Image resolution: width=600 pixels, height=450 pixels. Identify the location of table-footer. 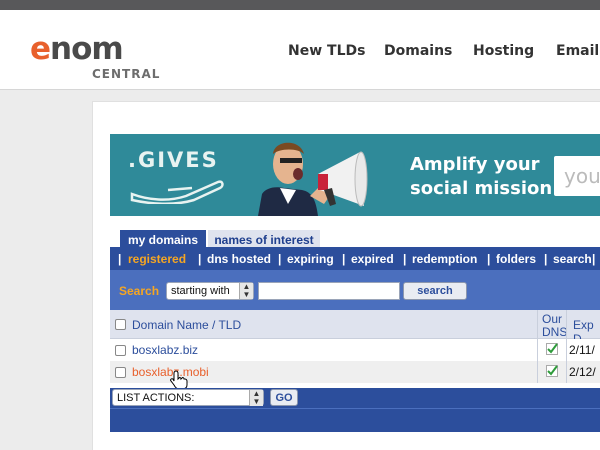
(355, 420).